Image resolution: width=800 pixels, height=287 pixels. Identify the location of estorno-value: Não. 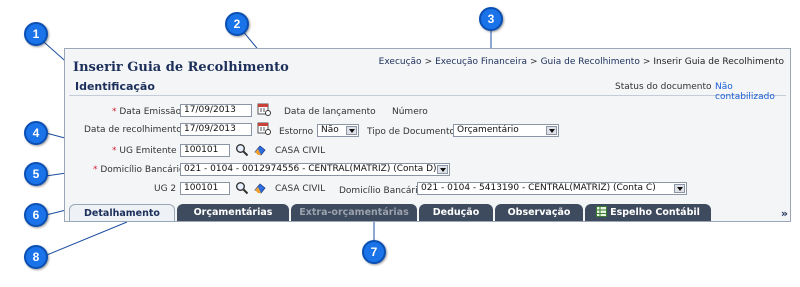
(330, 130).